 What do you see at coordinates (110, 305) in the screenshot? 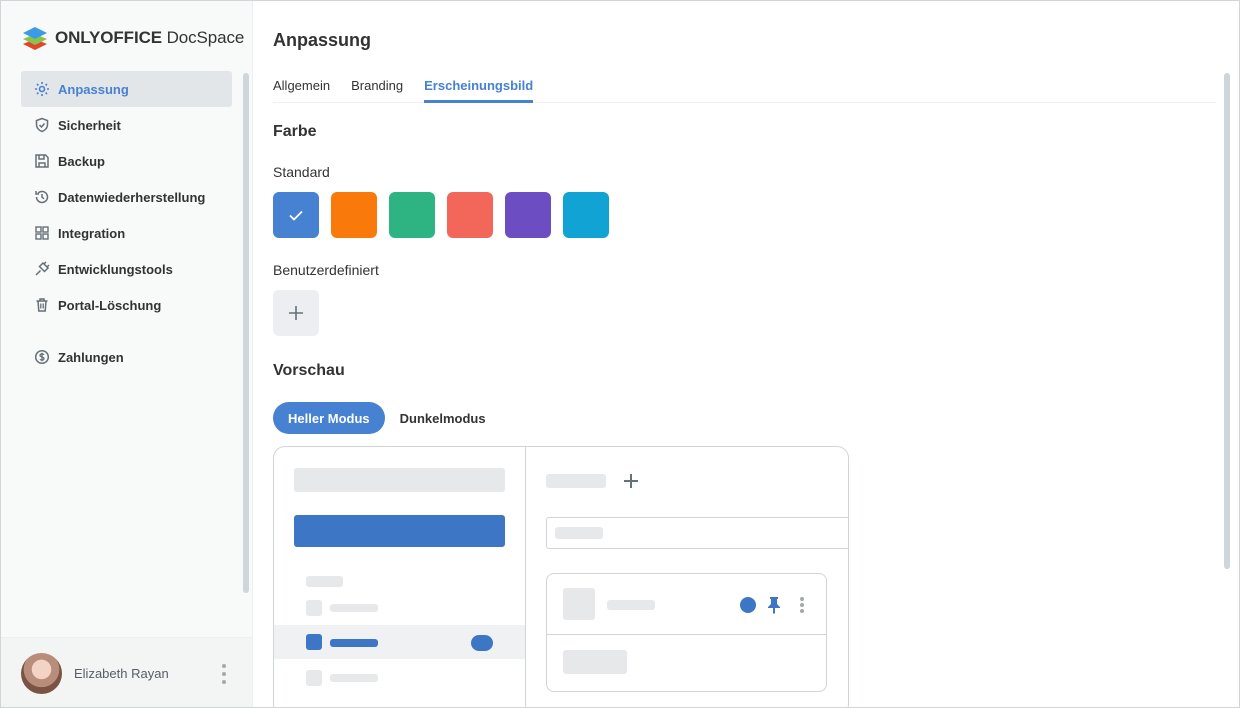
I see `sidebar-item-label: Portal-Löschung` at bounding box center [110, 305].